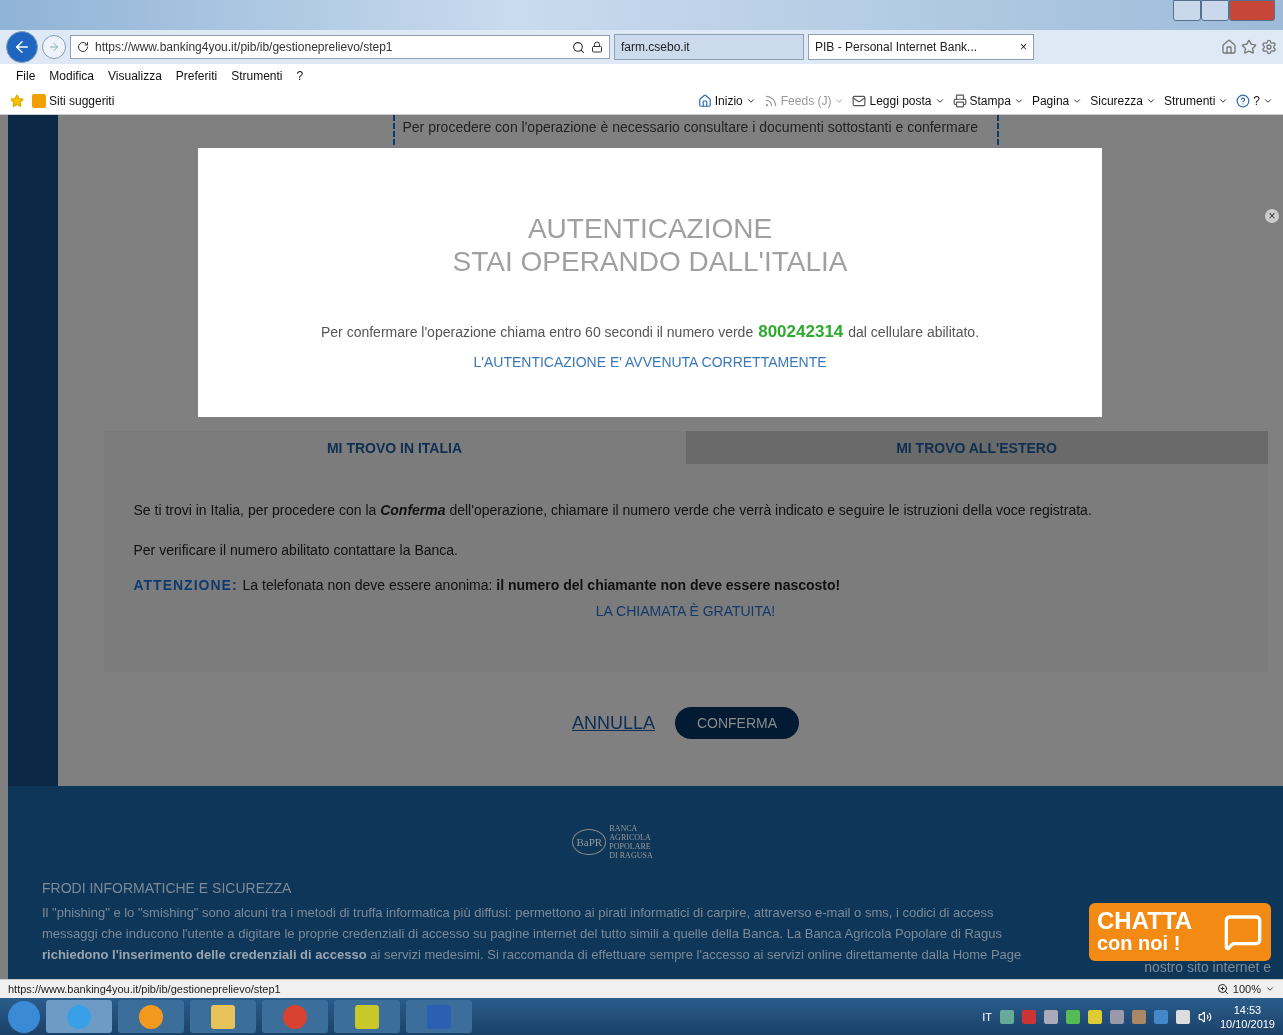 Image resolution: width=1283 pixels, height=1035 pixels. What do you see at coordinates (167, 888) in the screenshot?
I see `footer-heading: FRODI INFORMATICHE E SICUREZZA` at bounding box center [167, 888].